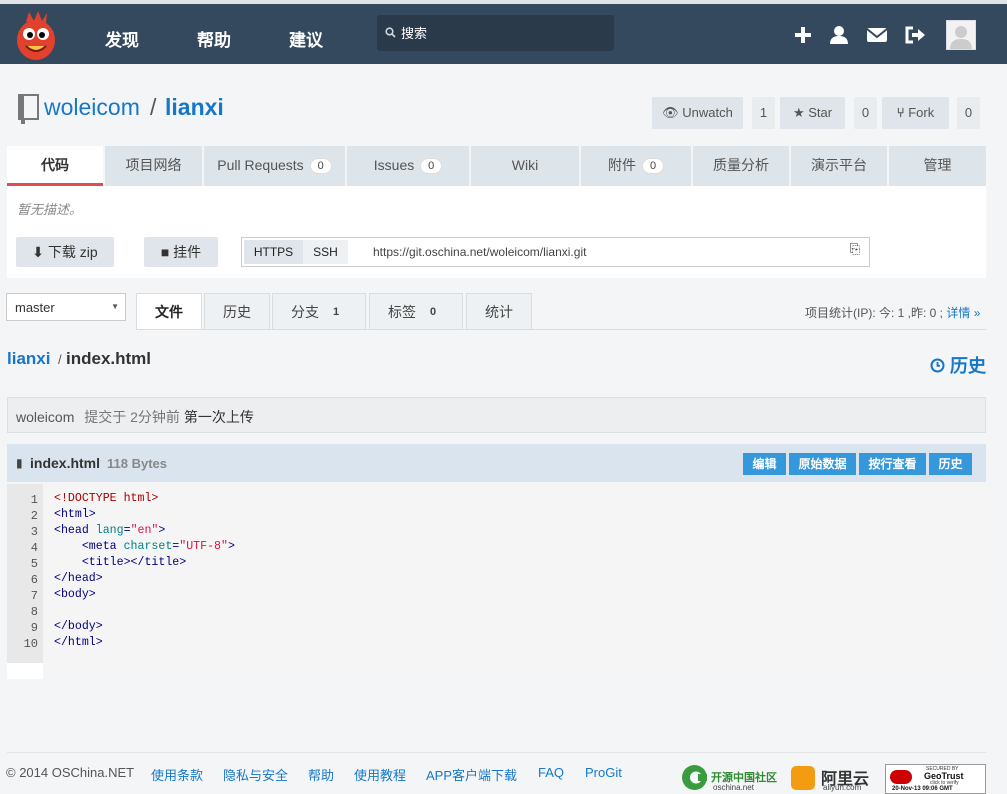 The width and height of the screenshot is (1007, 794). Describe the element at coordinates (877, 35) in the screenshot. I see `envelope-icon` at that location.